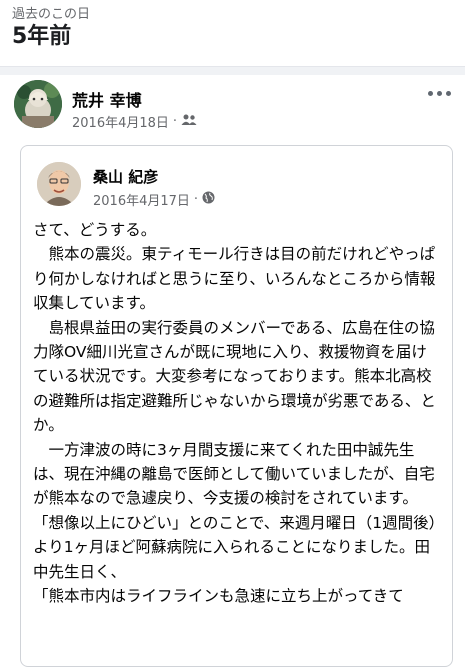 Image resolution: width=465 pixels, height=667 pixels. I want to click on post-meta: 2016年4月17日 ·, so click(154, 199).